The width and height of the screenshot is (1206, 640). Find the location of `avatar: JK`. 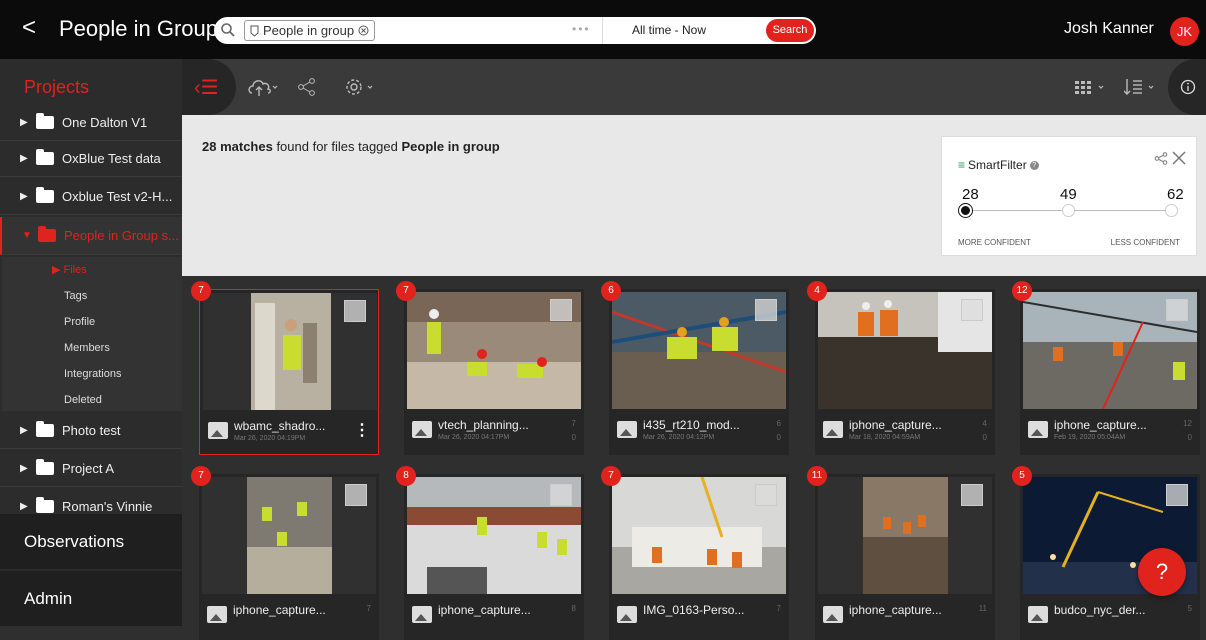

avatar: JK is located at coordinates (1184, 31).